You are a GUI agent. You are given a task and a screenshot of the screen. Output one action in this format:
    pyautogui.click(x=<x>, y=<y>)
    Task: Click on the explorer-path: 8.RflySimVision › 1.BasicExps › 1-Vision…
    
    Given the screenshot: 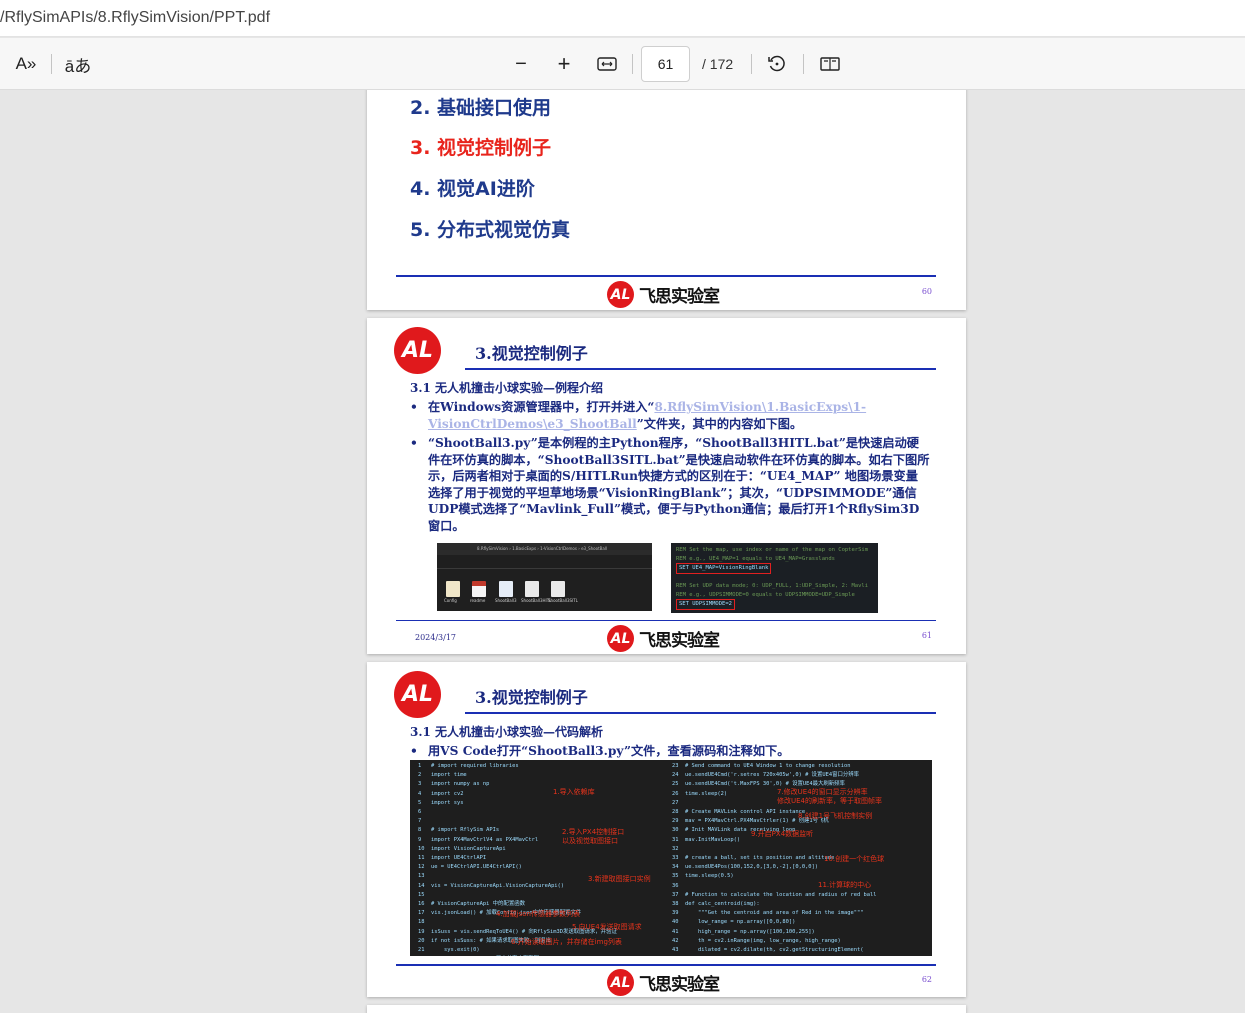 What is the action you would take?
    pyautogui.click(x=544, y=549)
    